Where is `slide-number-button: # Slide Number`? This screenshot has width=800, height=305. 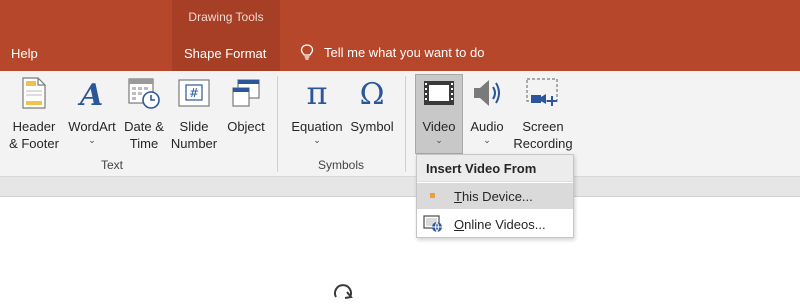
slide-number-button: # Slide Number is located at coordinates (194, 114).